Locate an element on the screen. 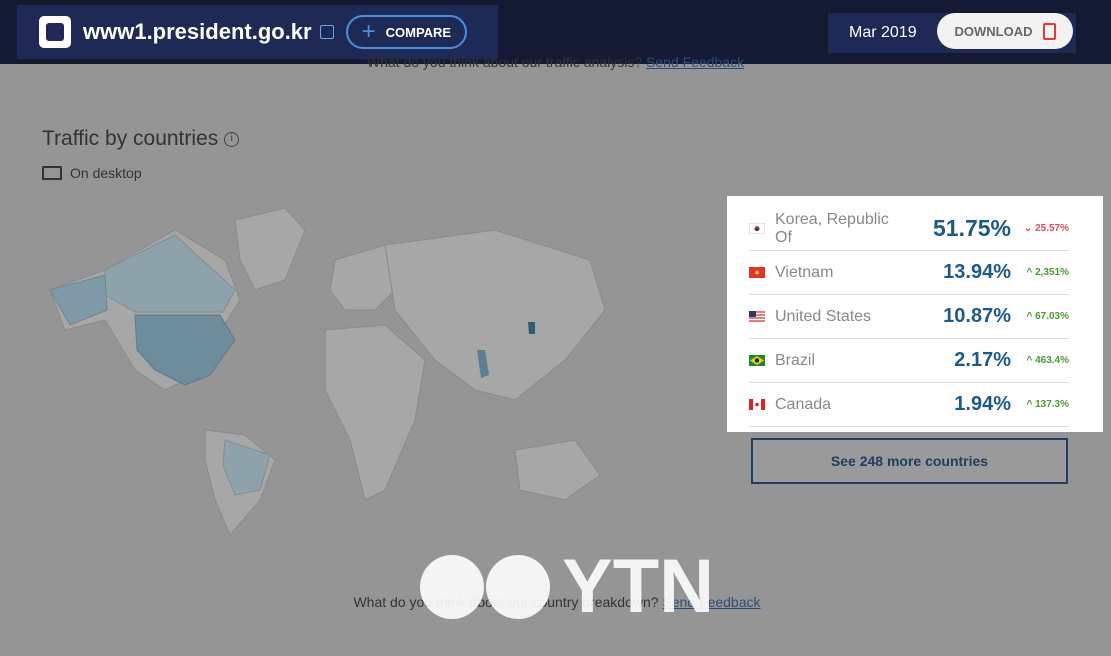 The width and height of the screenshot is (1111, 656). watermark-text: YTN is located at coordinates (638, 586).